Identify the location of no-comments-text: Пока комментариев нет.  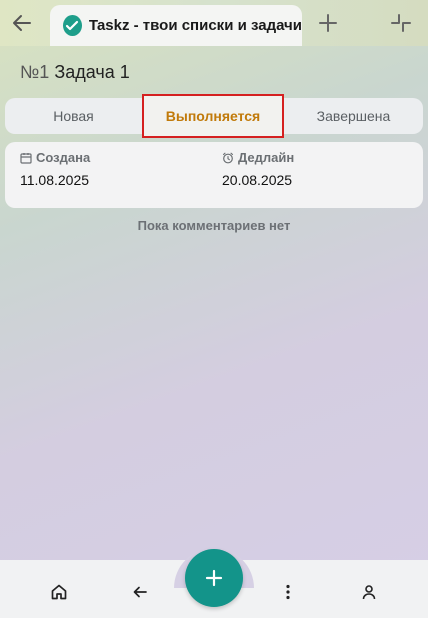
(214, 225).